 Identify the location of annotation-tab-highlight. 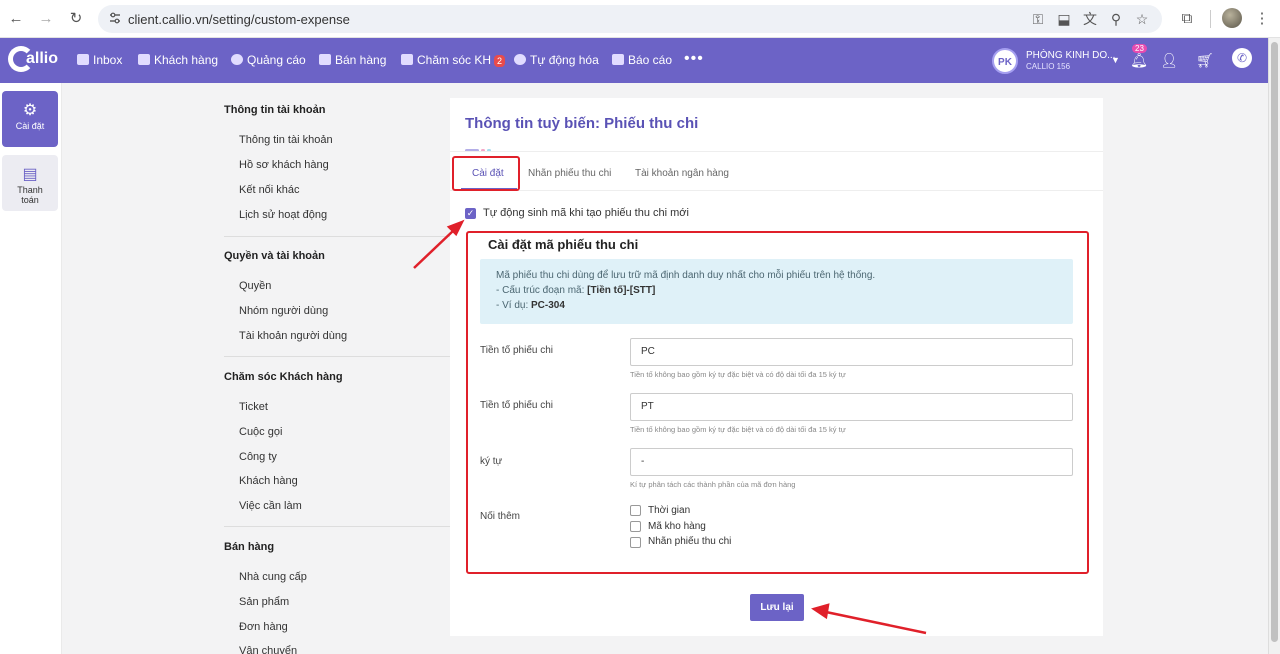
(486, 173).